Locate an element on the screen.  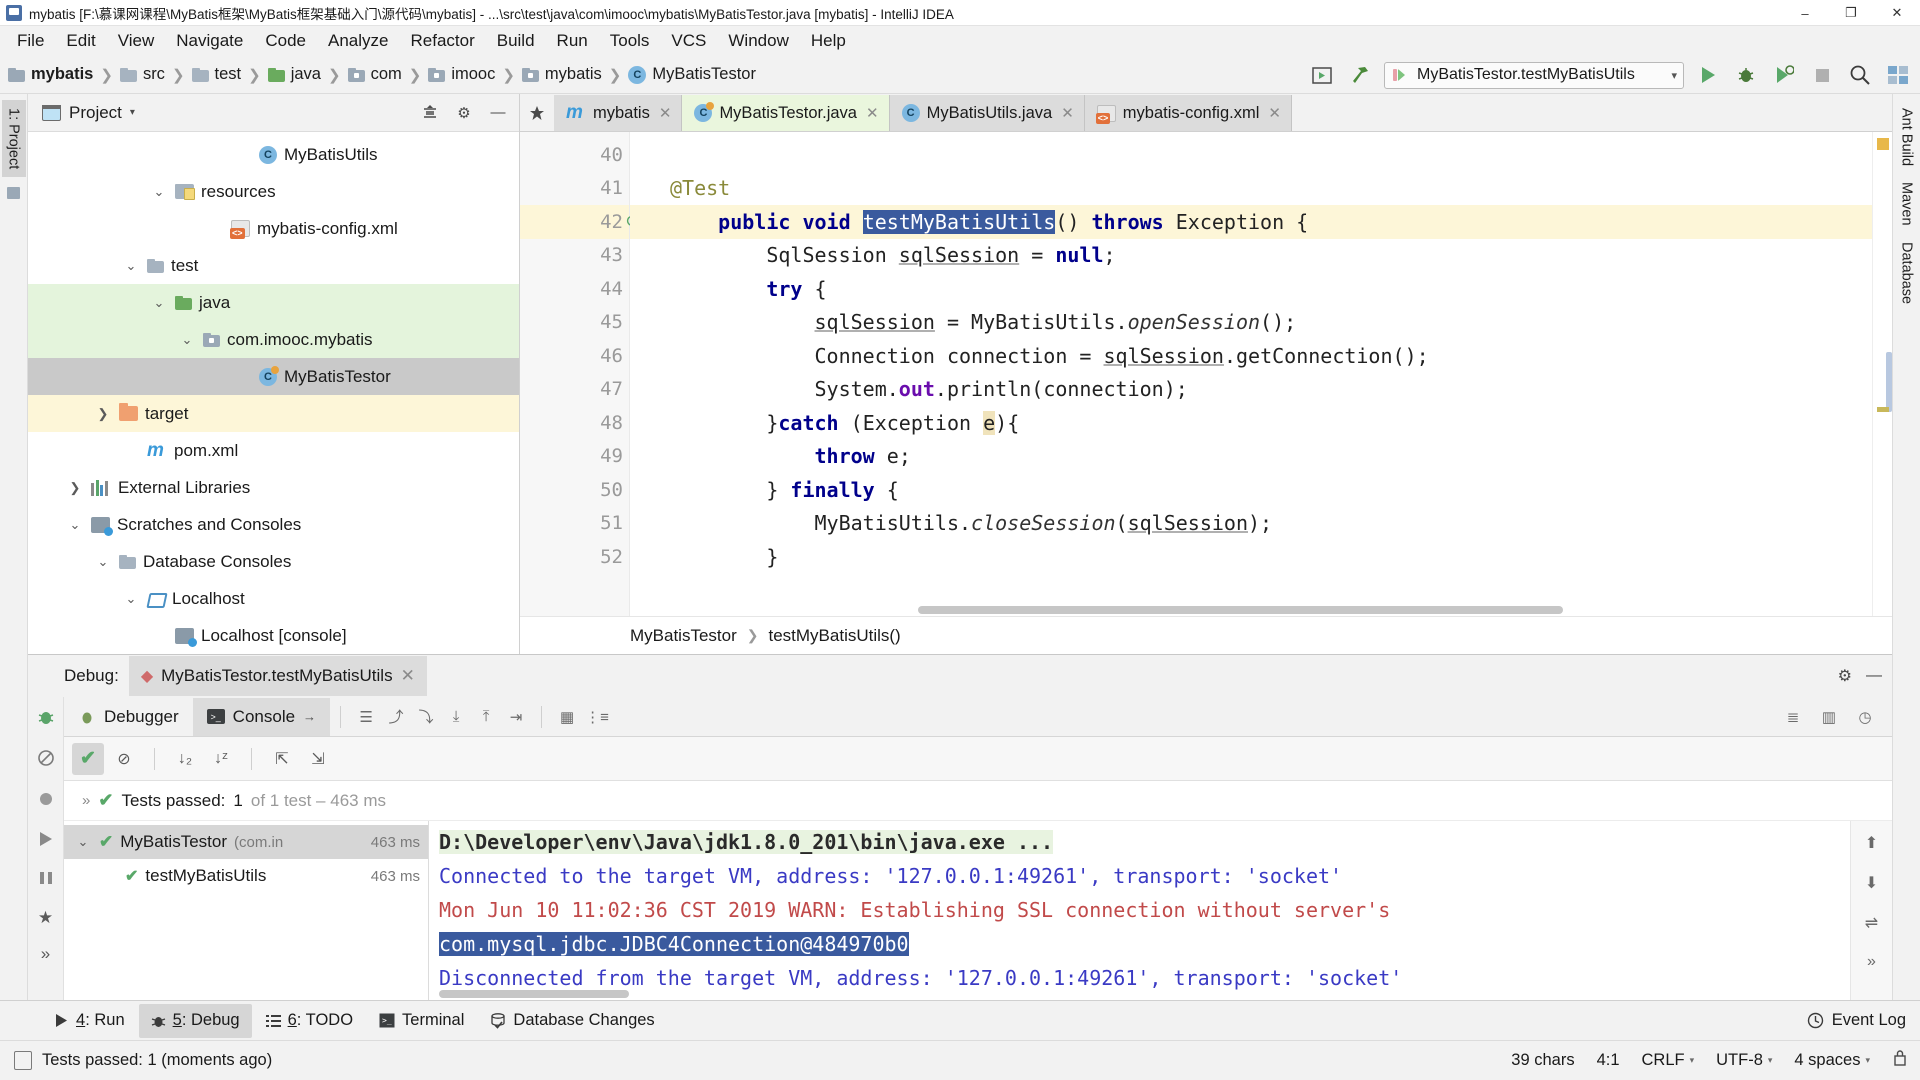
sort-alphabetically-icon: ↓₂ is located at coordinates (185, 759).